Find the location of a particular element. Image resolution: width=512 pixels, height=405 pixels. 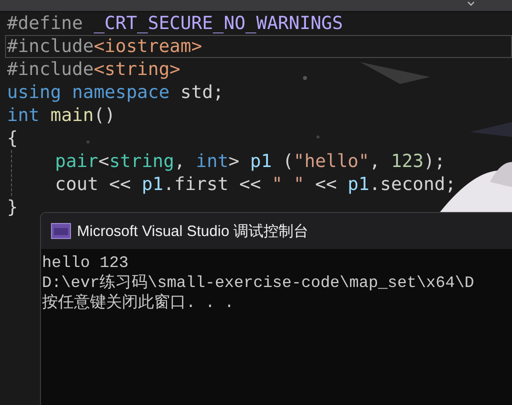

code-line: using namespace std; is located at coordinates (116, 92).